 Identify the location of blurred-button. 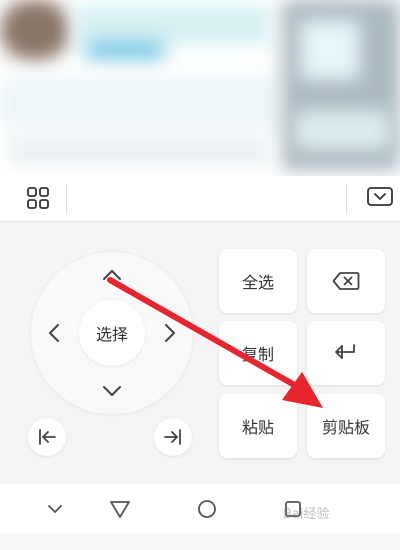
(125, 50).